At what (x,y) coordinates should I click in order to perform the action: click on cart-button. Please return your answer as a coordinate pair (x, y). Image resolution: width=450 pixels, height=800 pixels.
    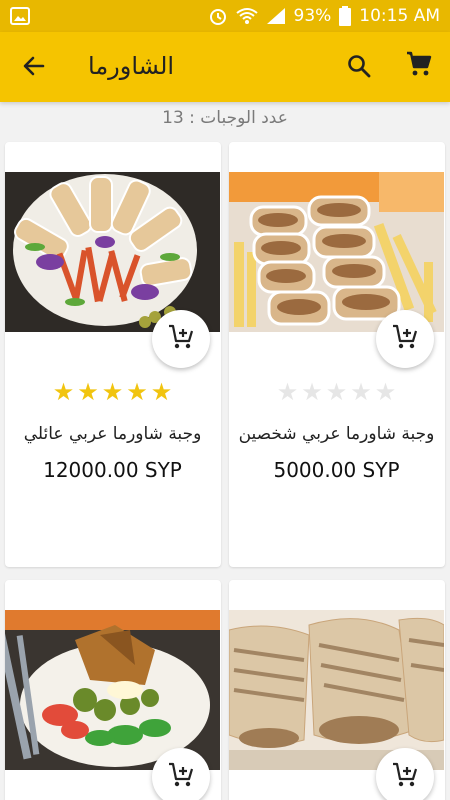
    Looking at the image, I should click on (419, 66).